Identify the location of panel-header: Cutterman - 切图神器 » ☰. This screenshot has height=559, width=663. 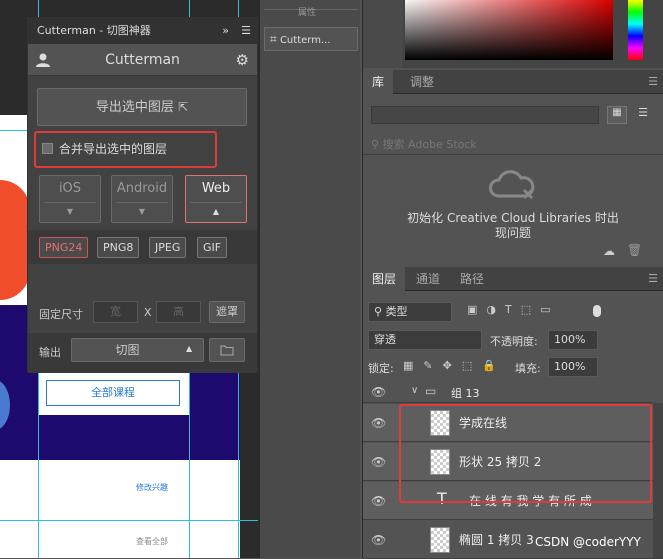
(142, 31).